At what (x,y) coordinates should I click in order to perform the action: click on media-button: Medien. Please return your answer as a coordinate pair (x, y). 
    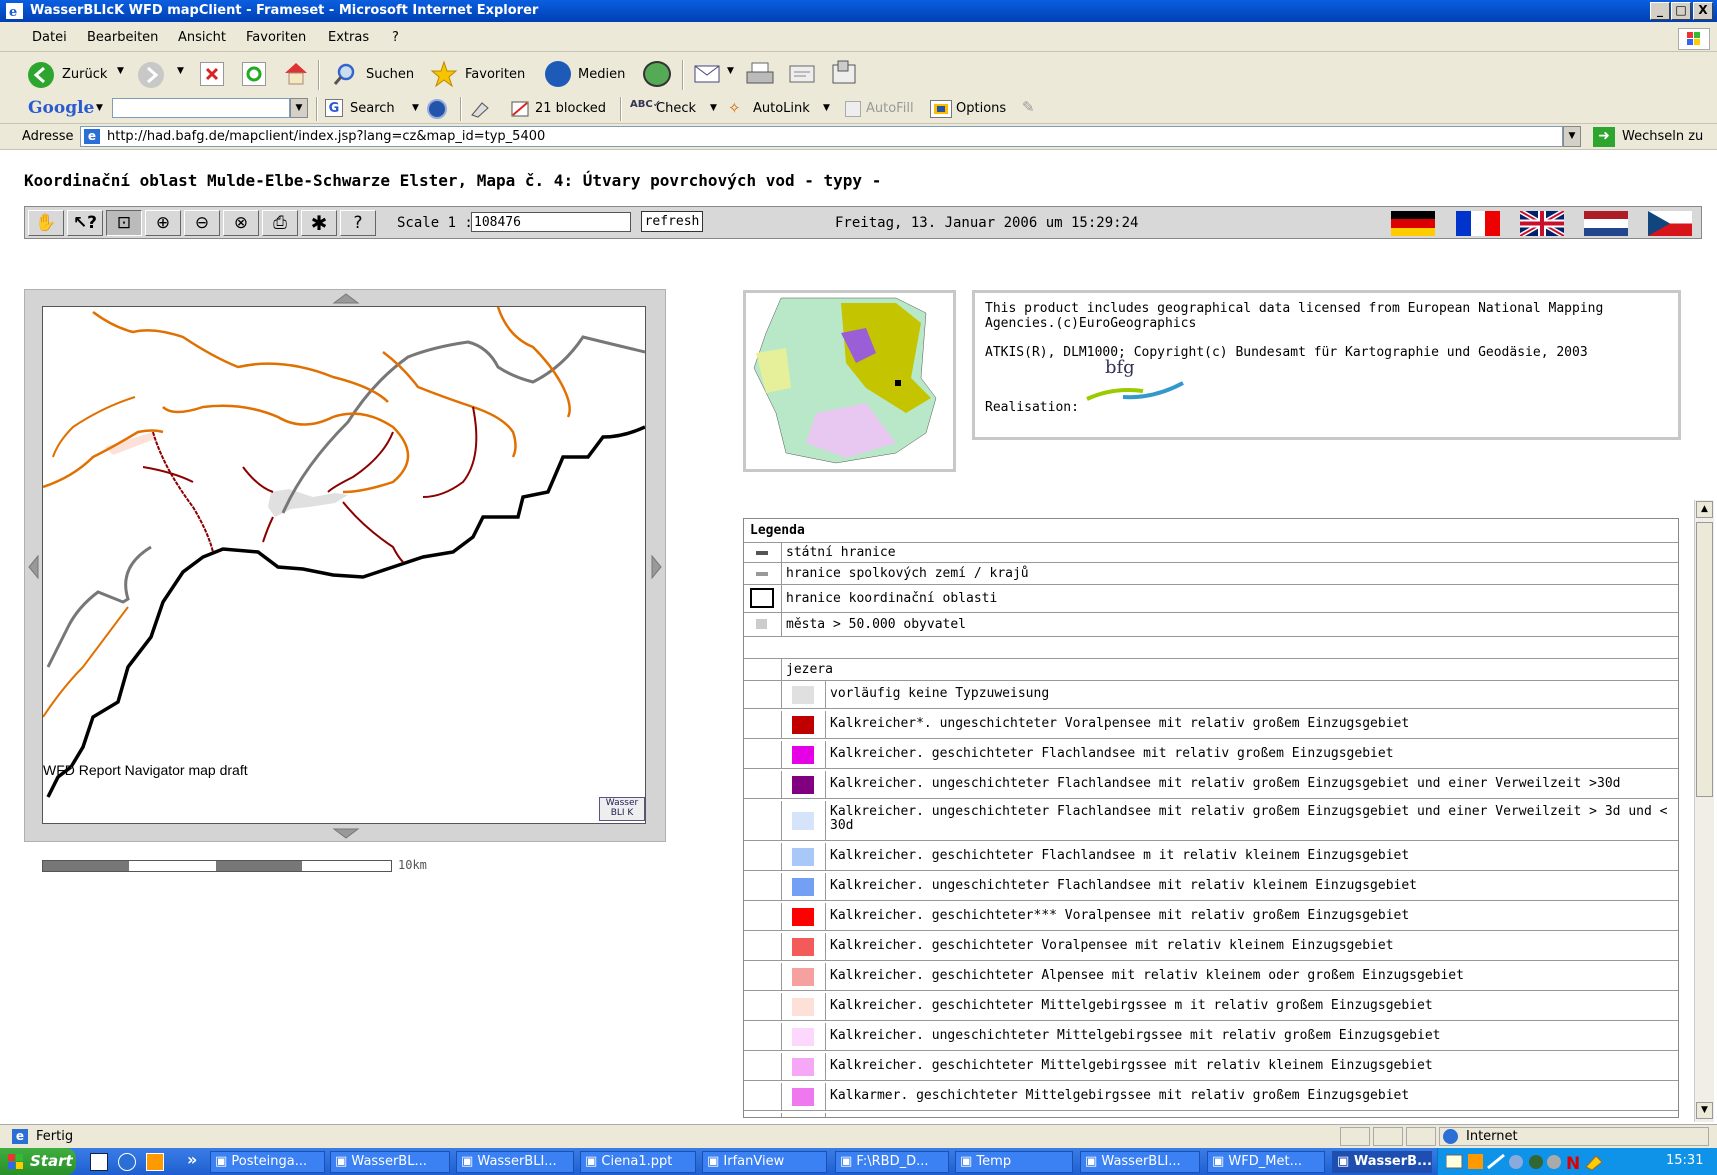
    Looking at the image, I should click on (601, 74).